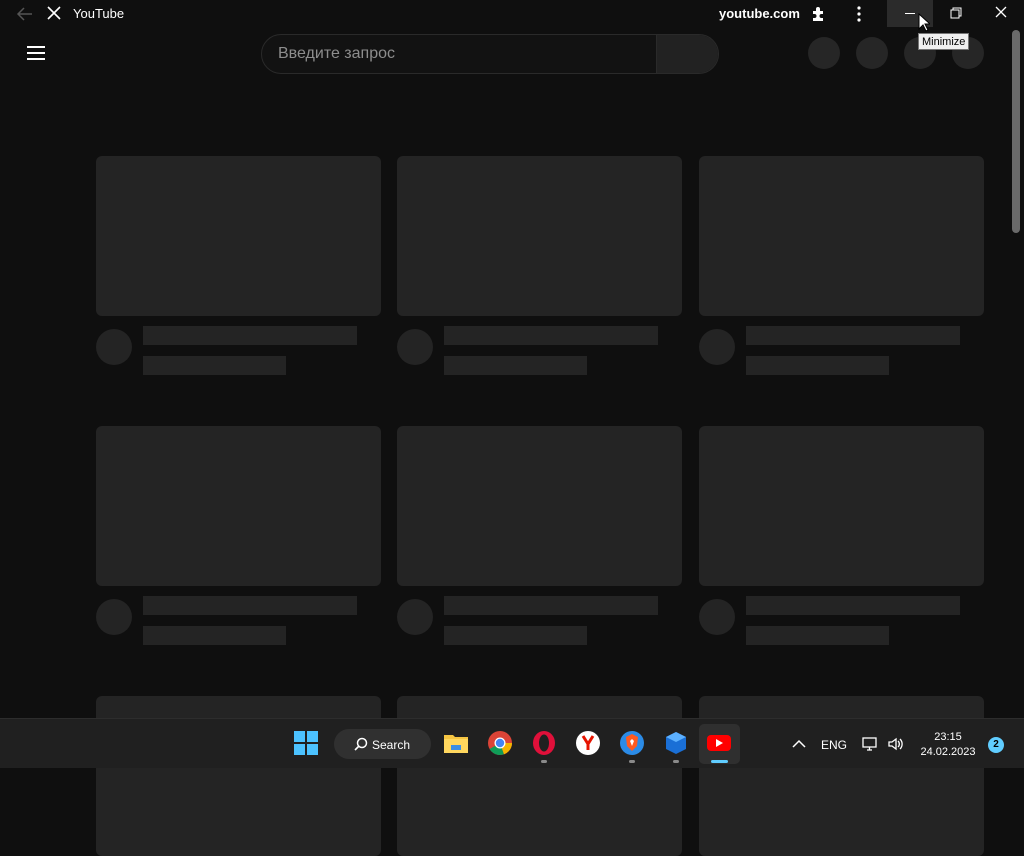 The image size is (1024, 856). I want to click on more-menu-icon, so click(859, 14).